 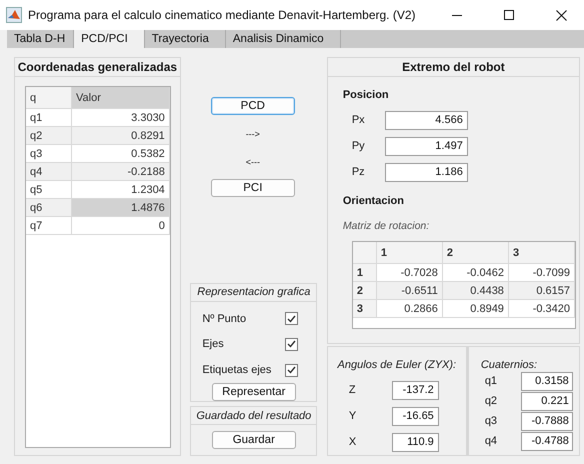 I want to click on field-label: X, so click(x=353, y=442).